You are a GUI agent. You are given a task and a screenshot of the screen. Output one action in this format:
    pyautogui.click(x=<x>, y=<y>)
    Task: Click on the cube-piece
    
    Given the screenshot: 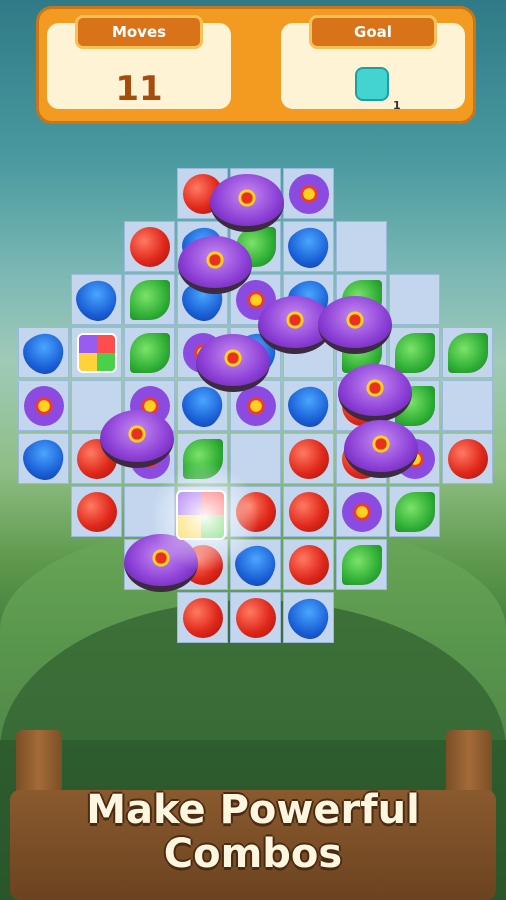 What is the action you would take?
    pyautogui.click(x=97, y=353)
    